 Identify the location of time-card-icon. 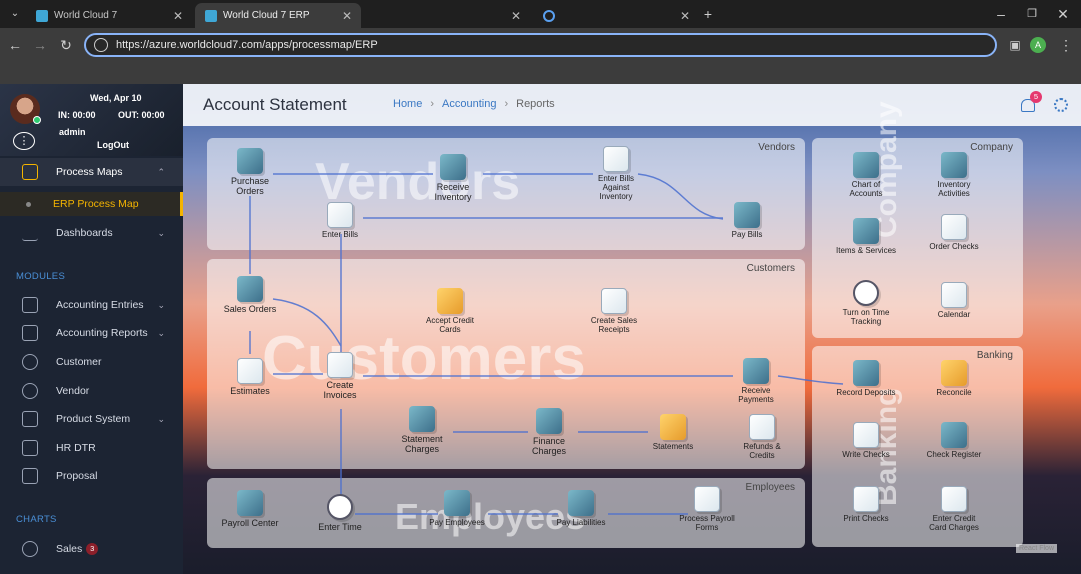
(30, 448).